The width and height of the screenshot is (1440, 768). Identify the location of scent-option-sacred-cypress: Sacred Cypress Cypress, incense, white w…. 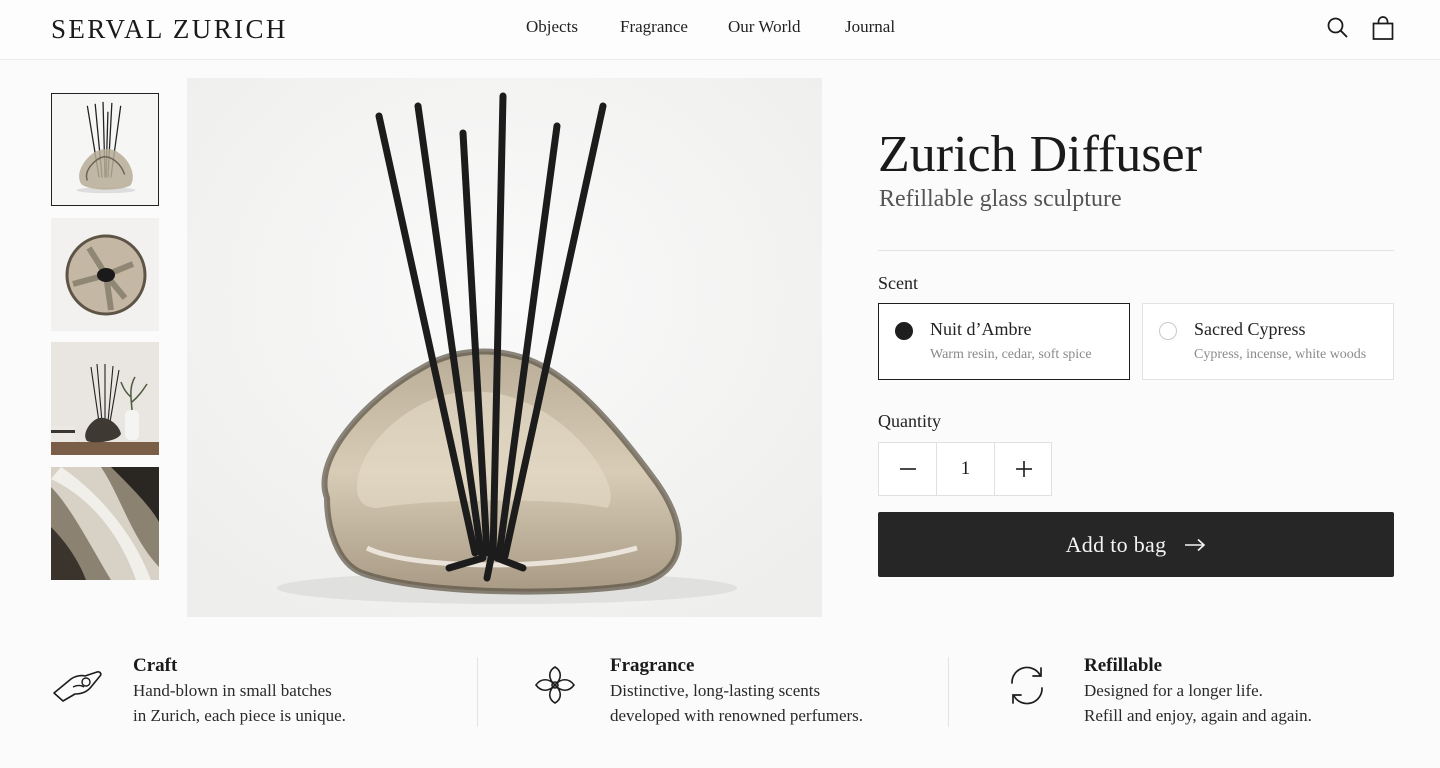
(1268, 341).